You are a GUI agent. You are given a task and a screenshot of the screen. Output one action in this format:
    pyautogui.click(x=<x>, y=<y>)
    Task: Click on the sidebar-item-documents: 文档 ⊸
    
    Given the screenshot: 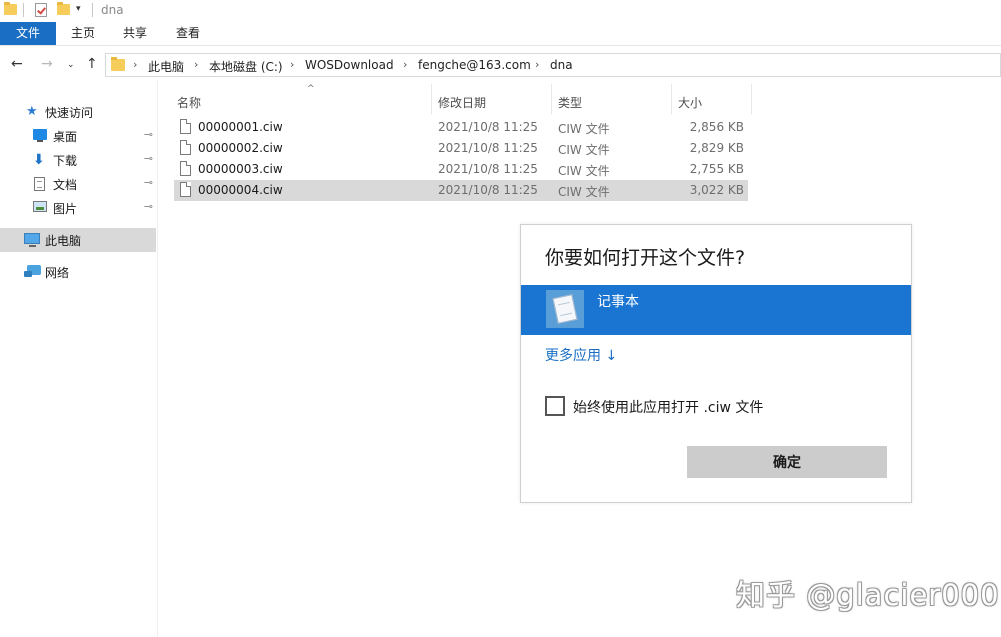 What is the action you would take?
    pyautogui.click(x=78, y=184)
    